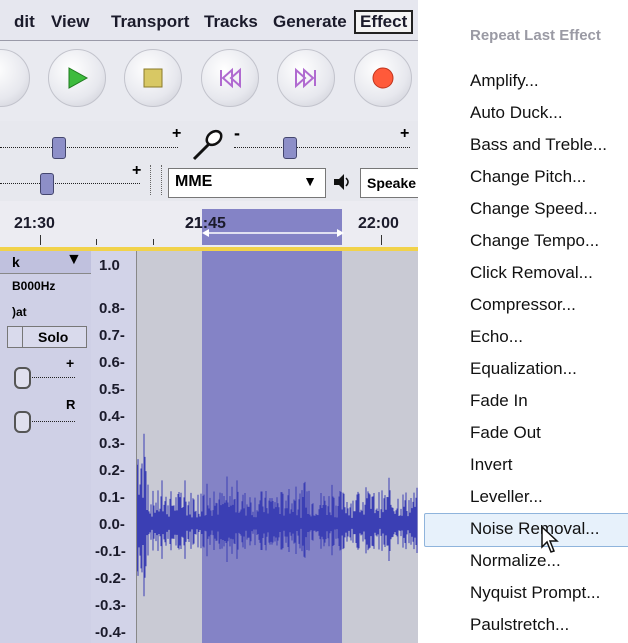  What do you see at coordinates (22, 422) in the screenshot?
I see `pan-slider` at bounding box center [22, 422].